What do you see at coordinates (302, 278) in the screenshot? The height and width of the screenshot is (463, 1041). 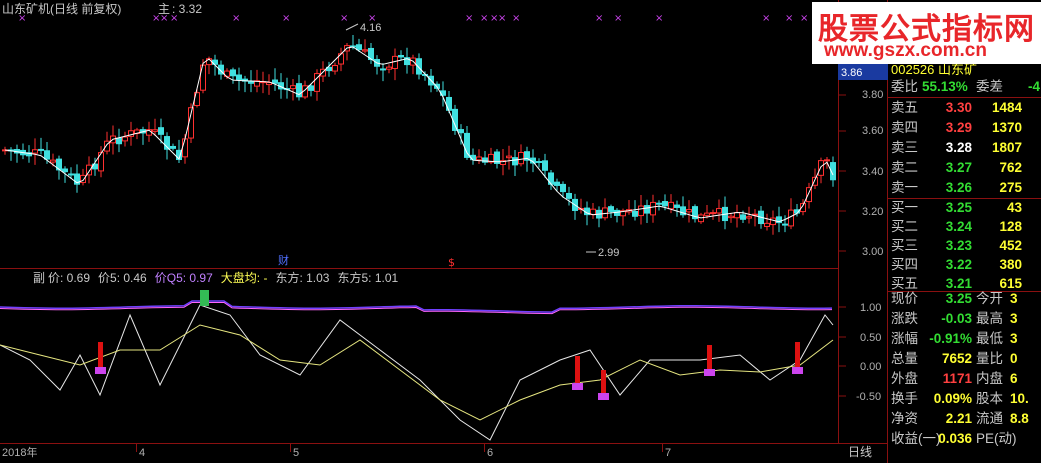 I see `legend-item: 东方: 1.03` at bounding box center [302, 278].